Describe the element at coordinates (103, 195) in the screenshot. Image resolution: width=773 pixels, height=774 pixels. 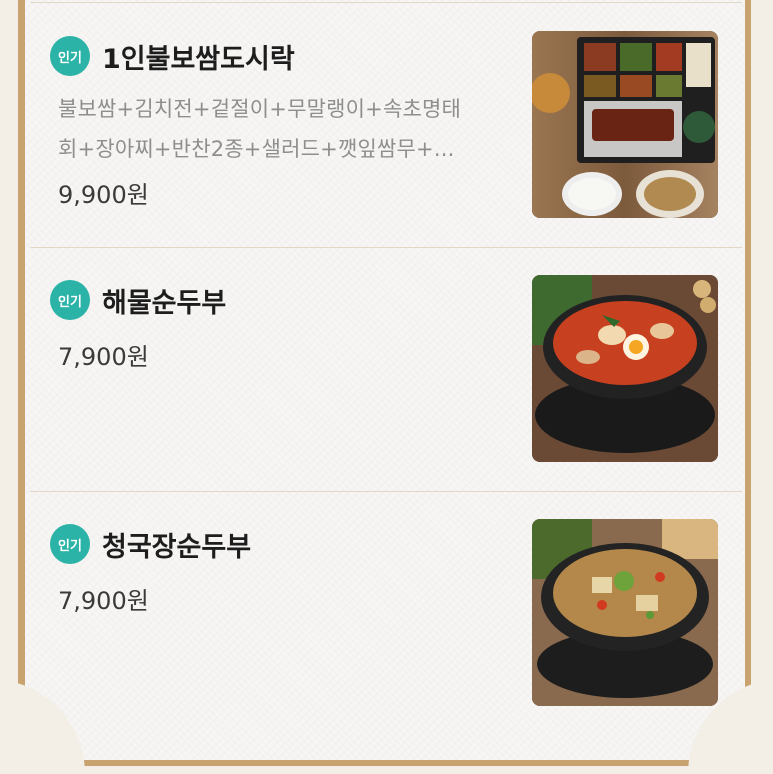
I see `menu-item-price: 9,900원` at that location.